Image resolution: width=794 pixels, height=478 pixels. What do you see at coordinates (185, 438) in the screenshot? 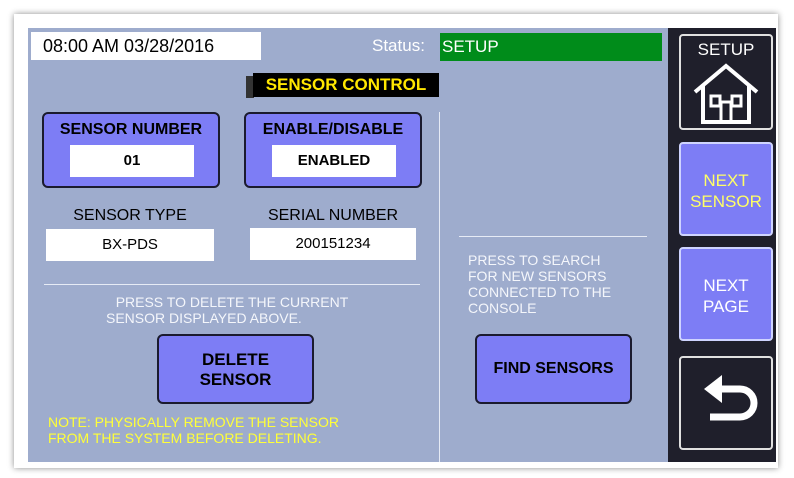
I see `delete-note-line: FROM THE SYSTEM BEFORE DELETING.` at bounding box center [185, 438].